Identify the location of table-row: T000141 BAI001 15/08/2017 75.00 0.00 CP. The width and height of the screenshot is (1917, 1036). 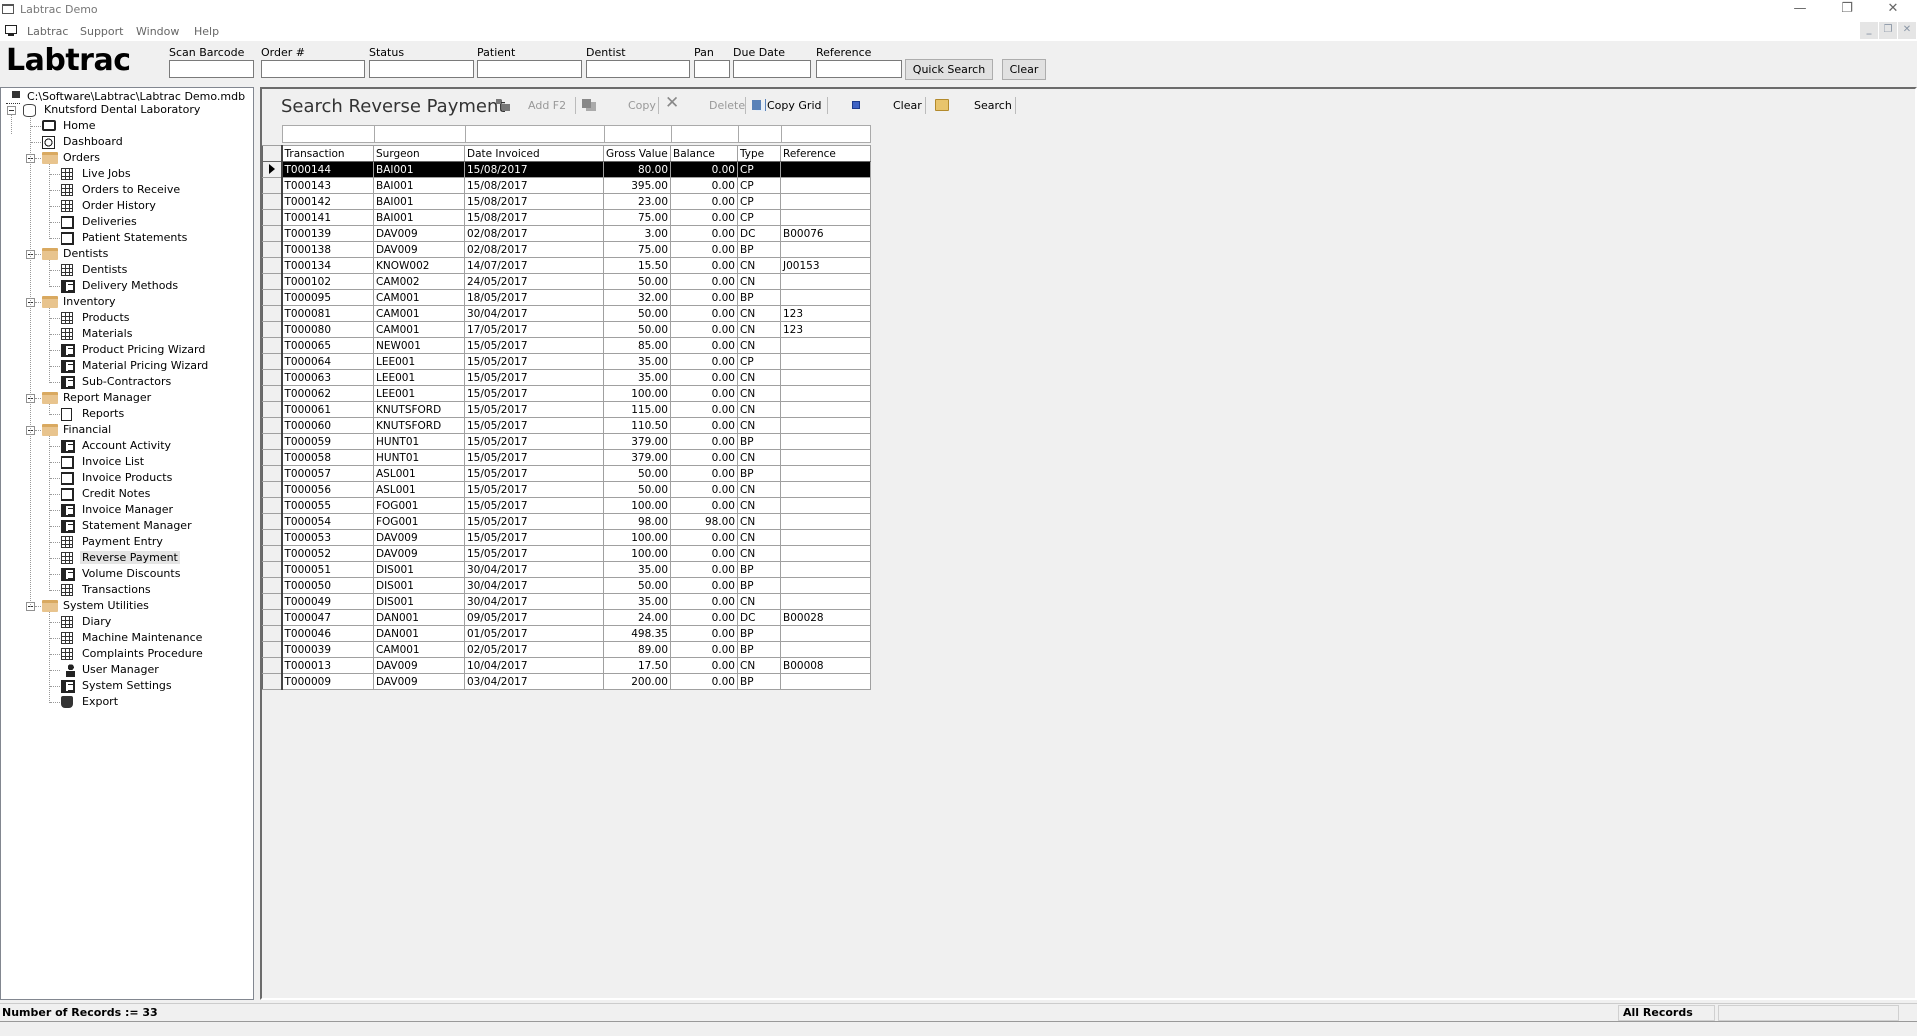
(566, 217).